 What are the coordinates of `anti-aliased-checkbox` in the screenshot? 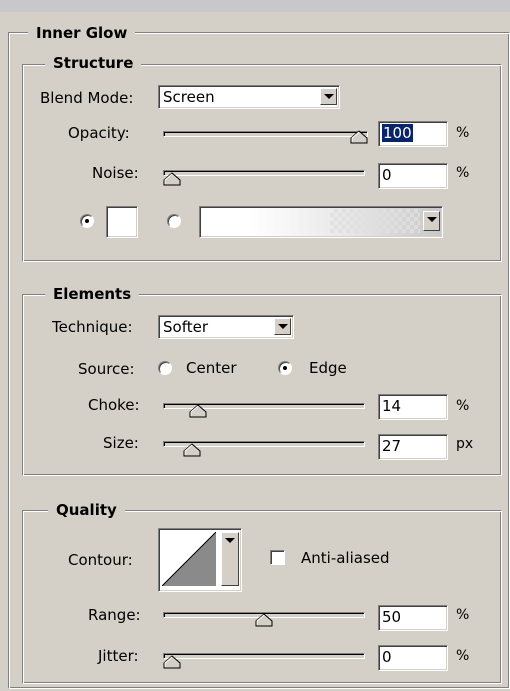 It's located at (277, 557).